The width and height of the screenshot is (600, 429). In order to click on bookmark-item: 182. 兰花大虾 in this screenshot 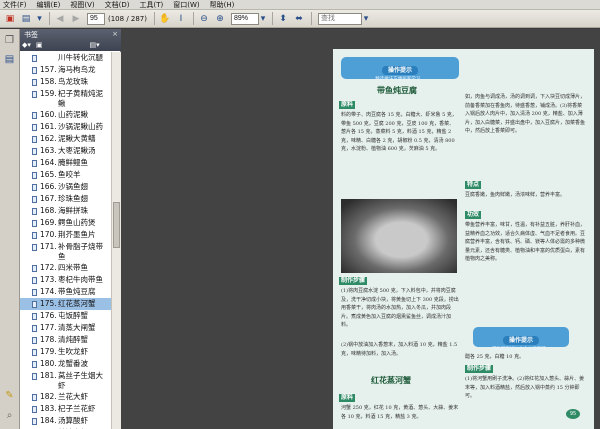, I will do `click(65, 397)`.